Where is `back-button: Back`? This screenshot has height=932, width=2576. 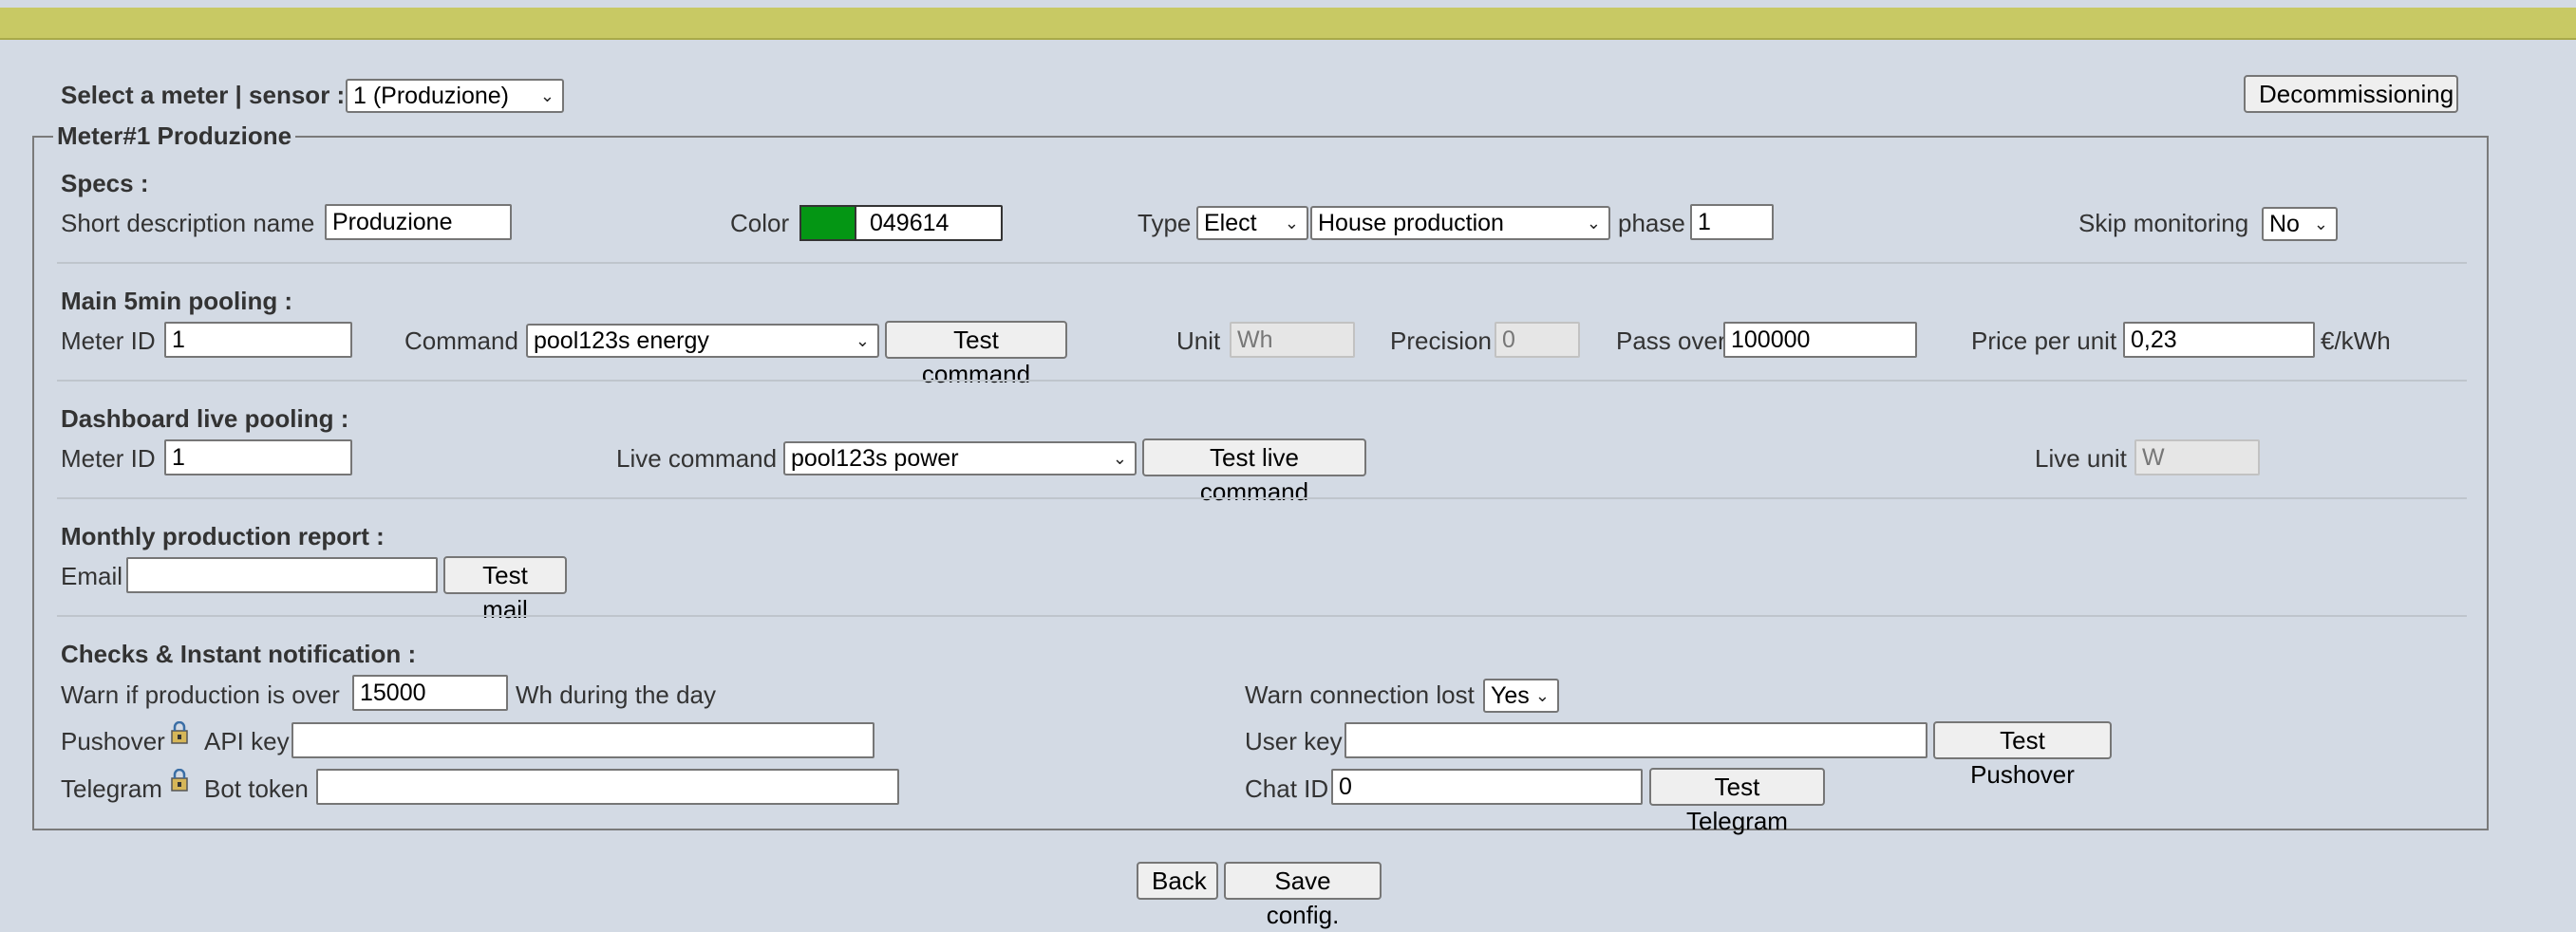
back-button: Back is located at coordinates (1177, 881).